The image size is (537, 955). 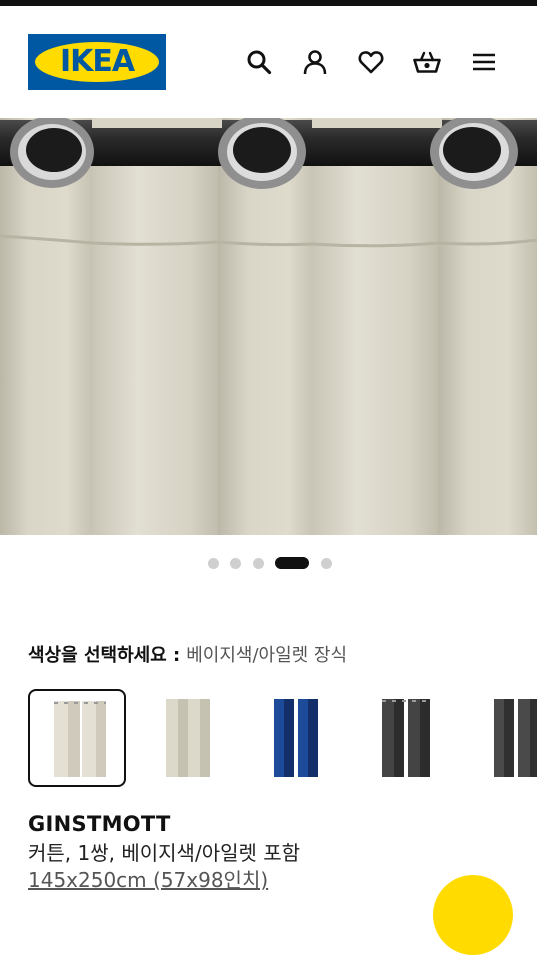 I want to click on swatch-beige, so click(x=187, y=738).